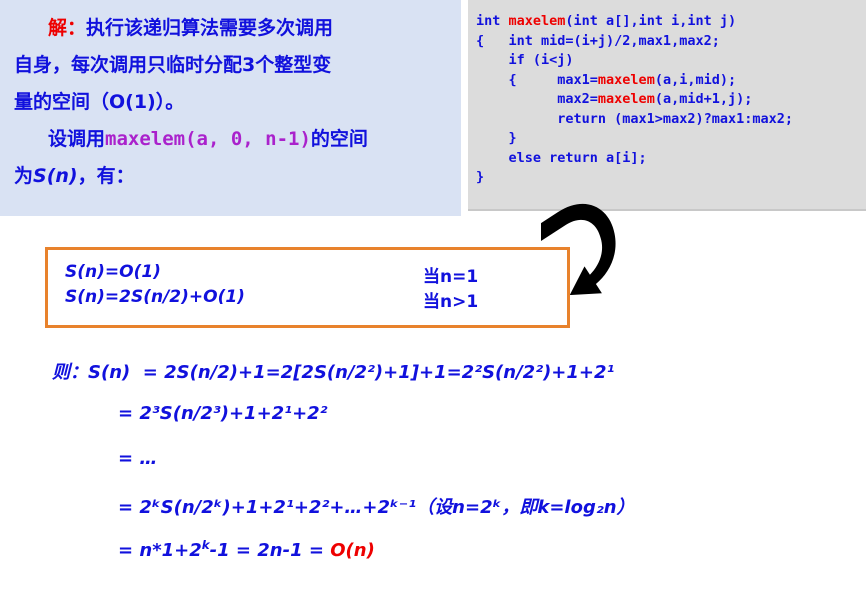 Image resolution: width=866 pixels, height=590 pixels. Describe the element at coordinates (223, 413) in the screenshot. I see `derivation-line-2-text: = 2³S(n/2³)+1+2¹+2²` at that location.